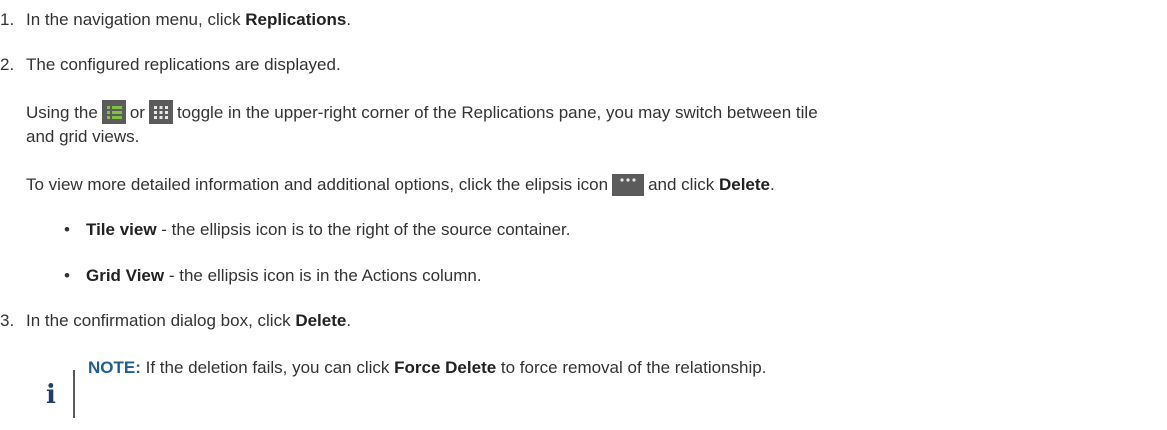 This screenshot has width=1167, height=430. What do you see at coordinates (7, 64) in the screenshot?
I see `step-number: 2.` at bounding box center [7, 64].